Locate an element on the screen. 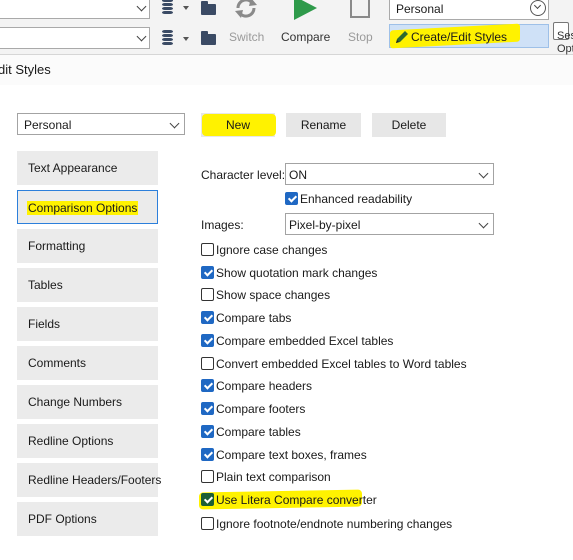 The height and width of the screenshot is (560, 573). compare-play-icon is located at coordinates (306, 10).